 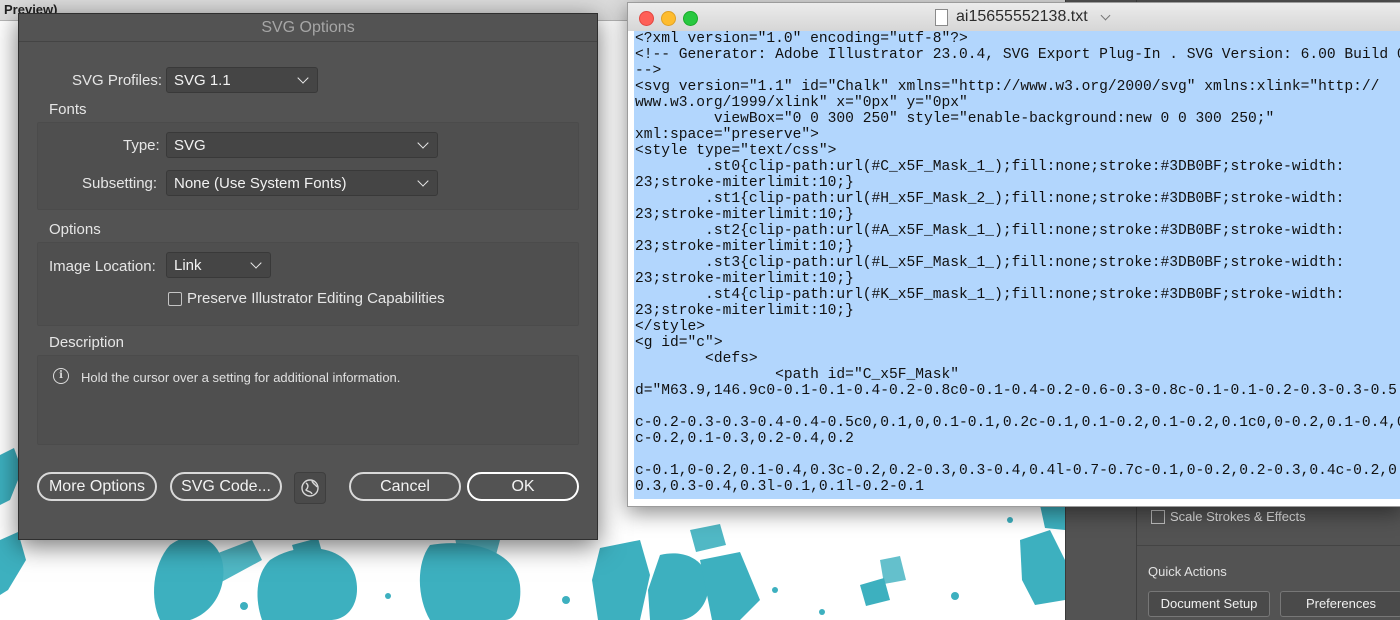 I want to click on description-section-heading: Description, so click(x=87, y=342).